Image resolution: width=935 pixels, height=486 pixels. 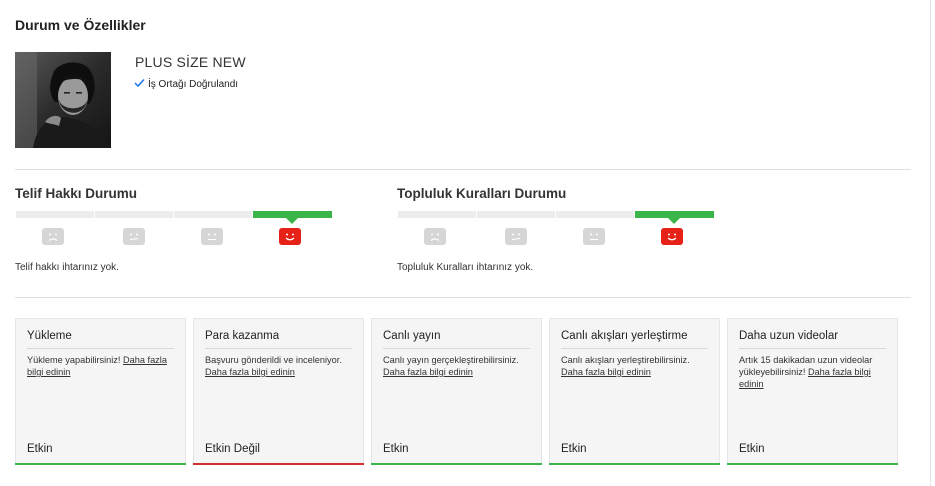 I want to click on feature-title: Canlı akışları yerleştirme, so click(x=624, y=336).